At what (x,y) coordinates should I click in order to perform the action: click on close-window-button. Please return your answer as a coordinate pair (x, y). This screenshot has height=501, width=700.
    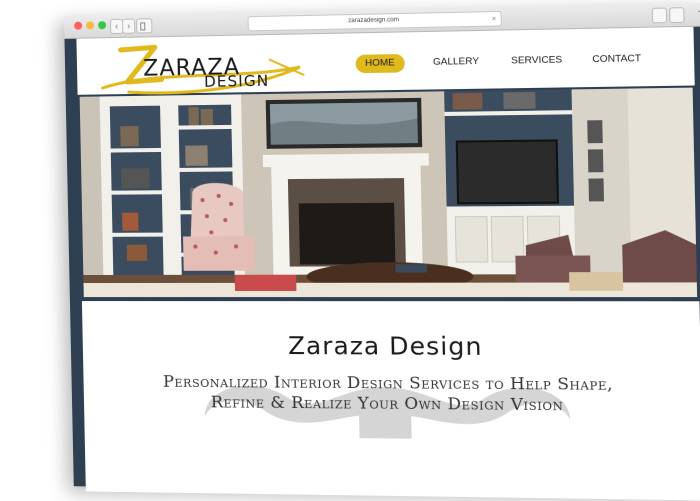
    Looking at the image, I should click on (78, 26).